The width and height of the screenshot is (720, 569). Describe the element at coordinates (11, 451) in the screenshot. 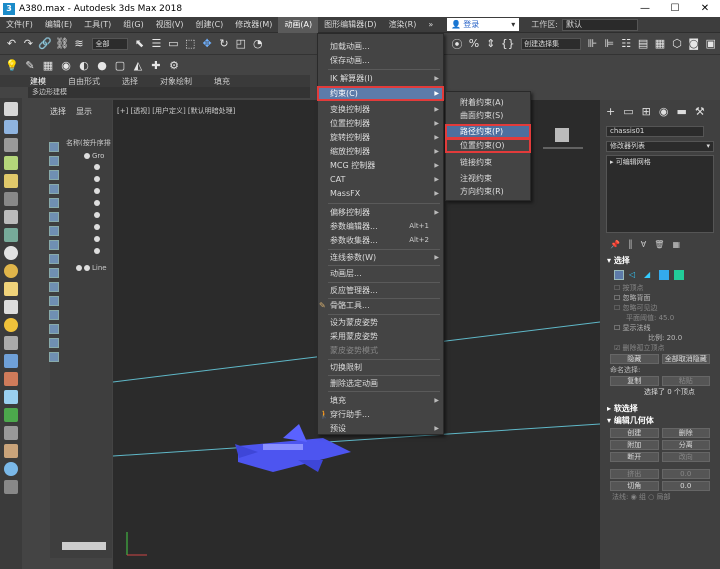

I see `hand-tool-icon` at that location.